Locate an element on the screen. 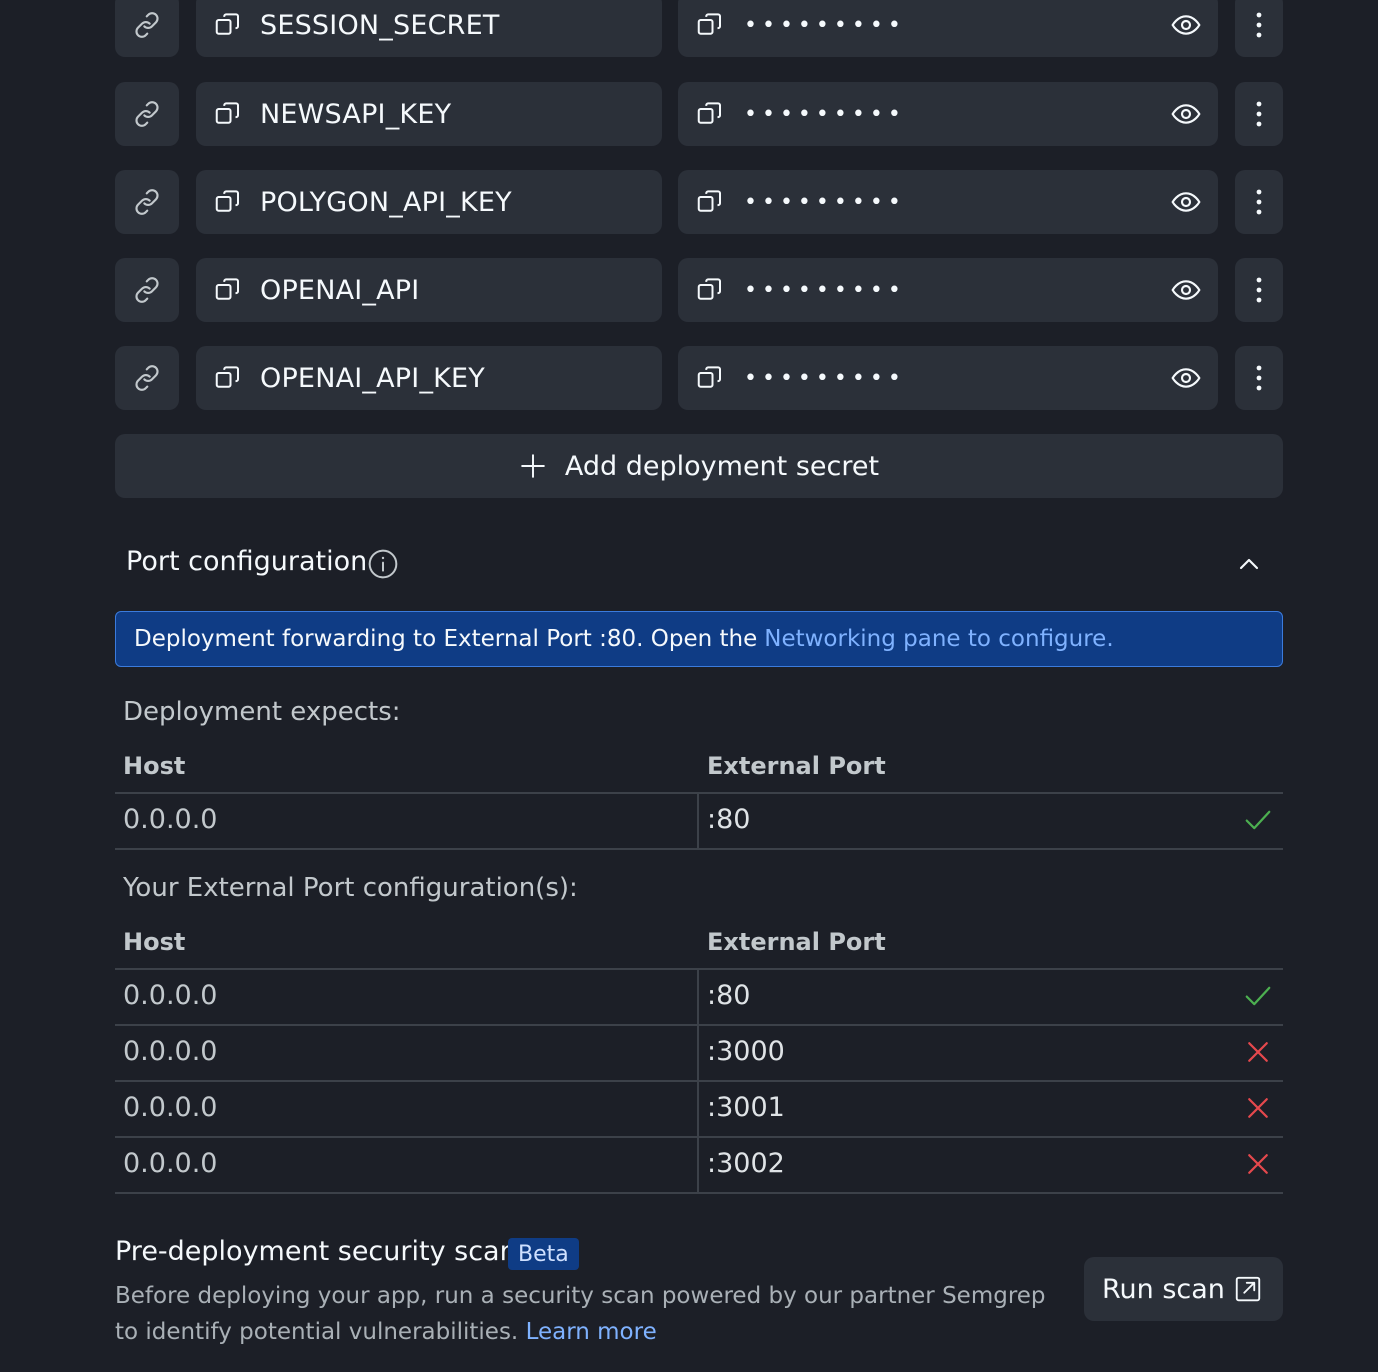  table-row: 0.0.0.0 :3002 is located at coordinates (699, 1165).